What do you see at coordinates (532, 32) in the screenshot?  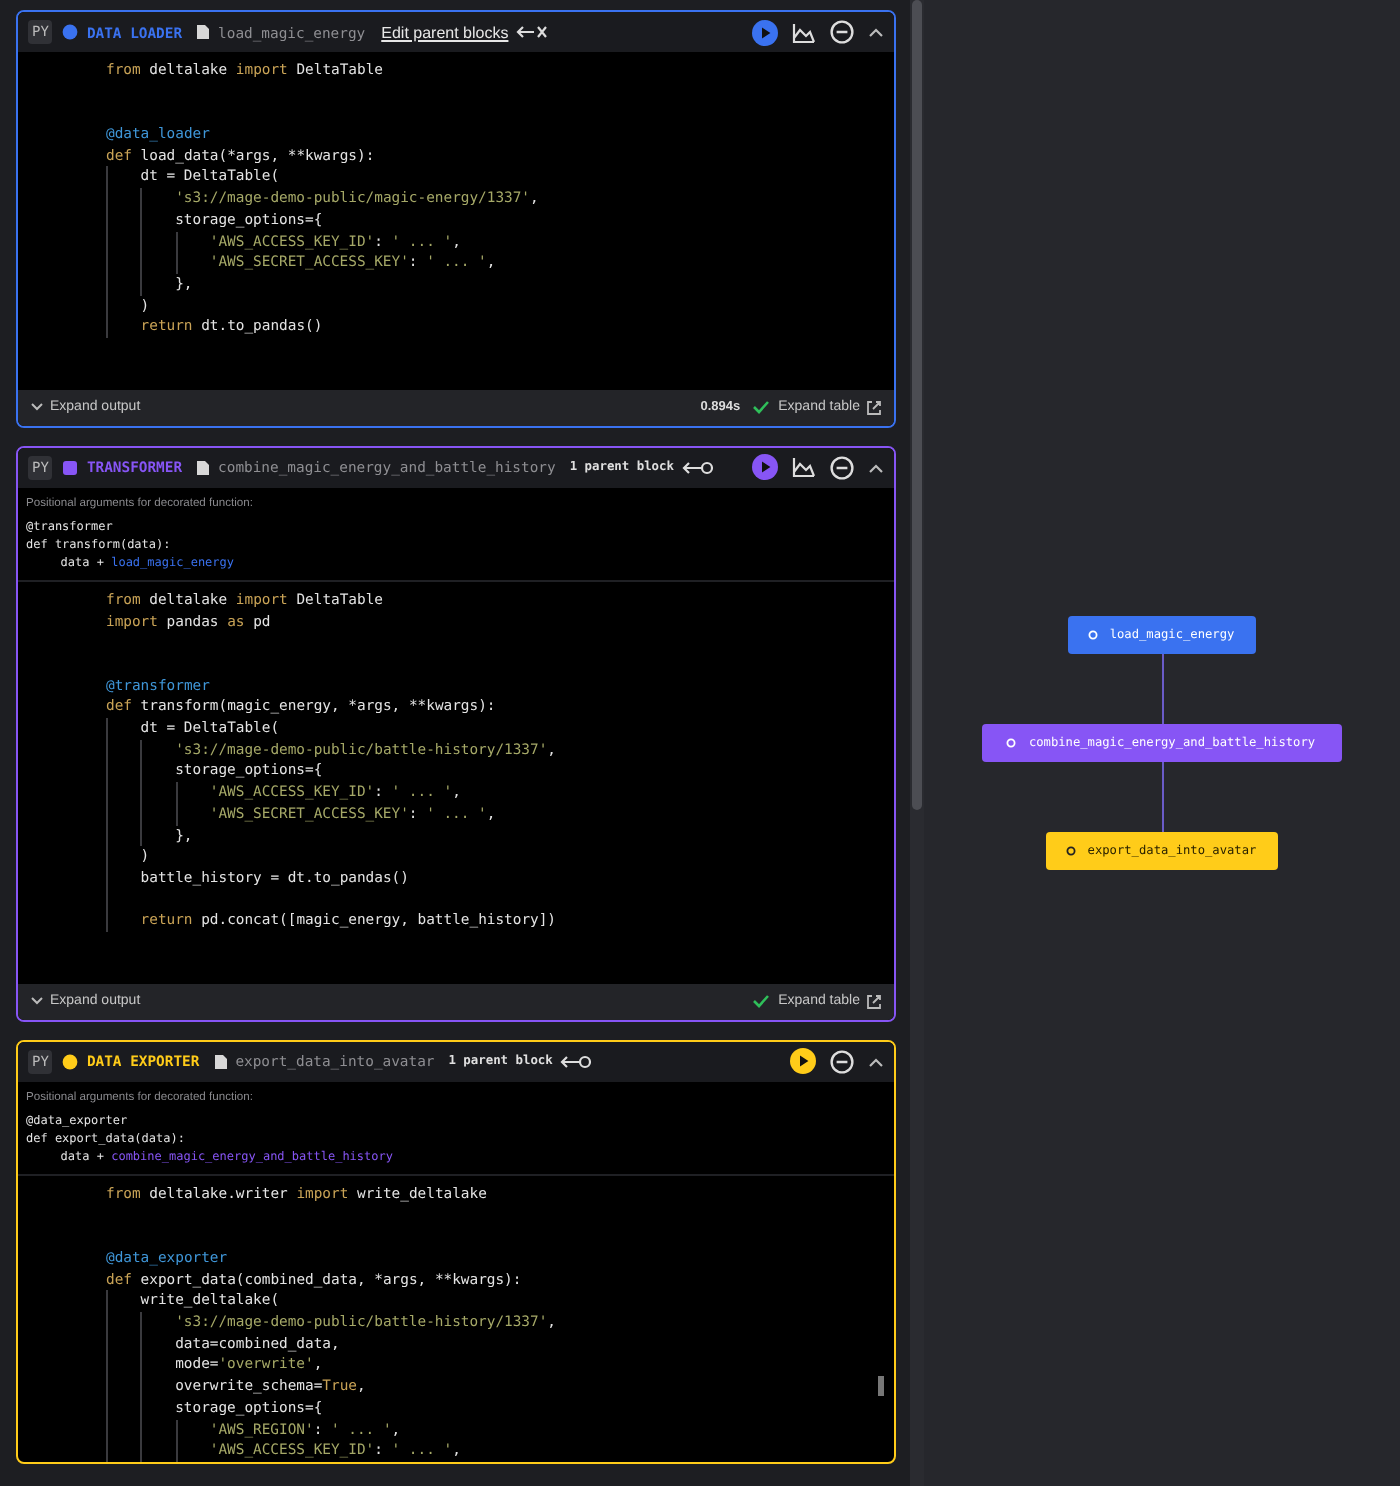 I see `arrow-cross-icon` at bounding box center [532, 32].